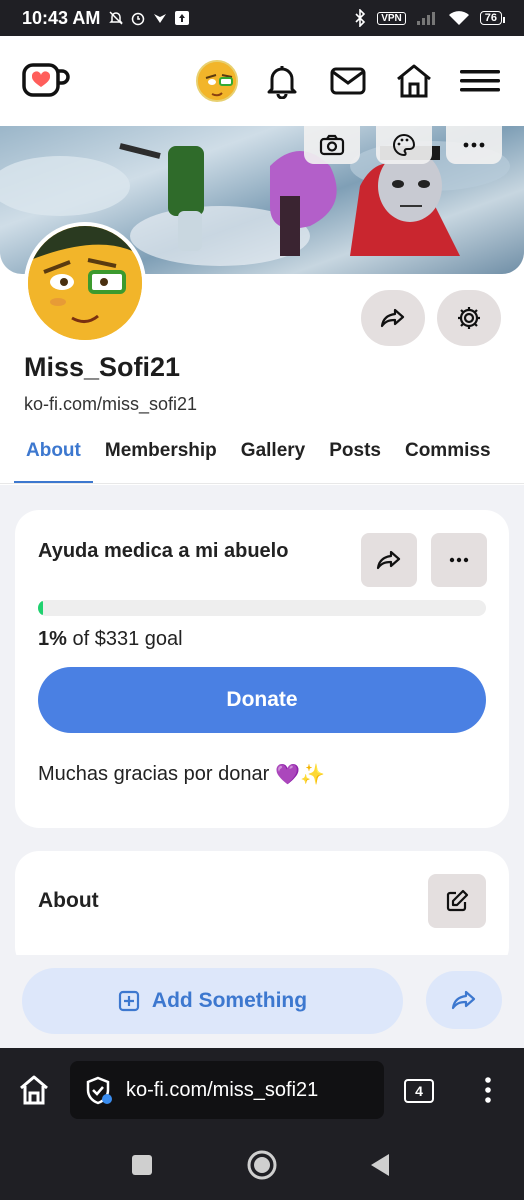 The width and height of the screenshot is (524, 1200). I want to click on share-page-button, so click(464, 1000).